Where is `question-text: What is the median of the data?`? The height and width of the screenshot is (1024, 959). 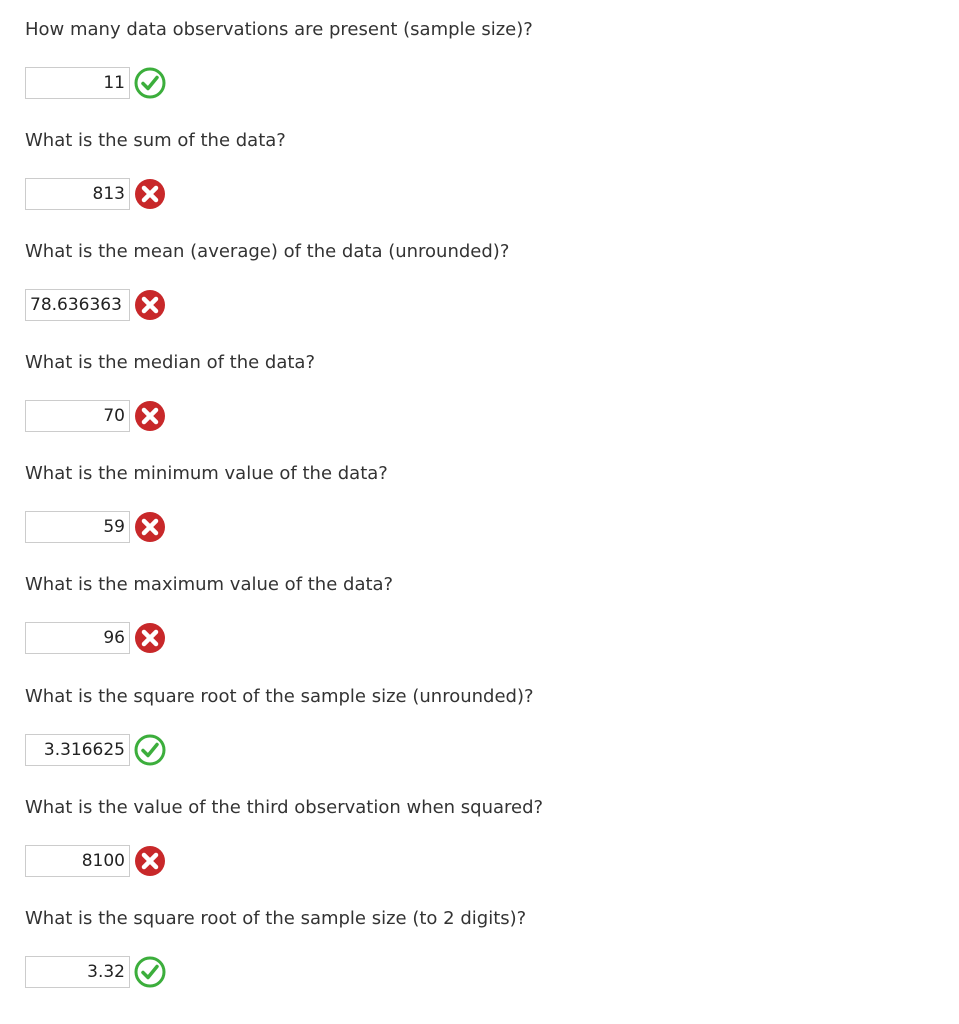
question-text: What is the median of the data? is located at coordinates (170, 362).